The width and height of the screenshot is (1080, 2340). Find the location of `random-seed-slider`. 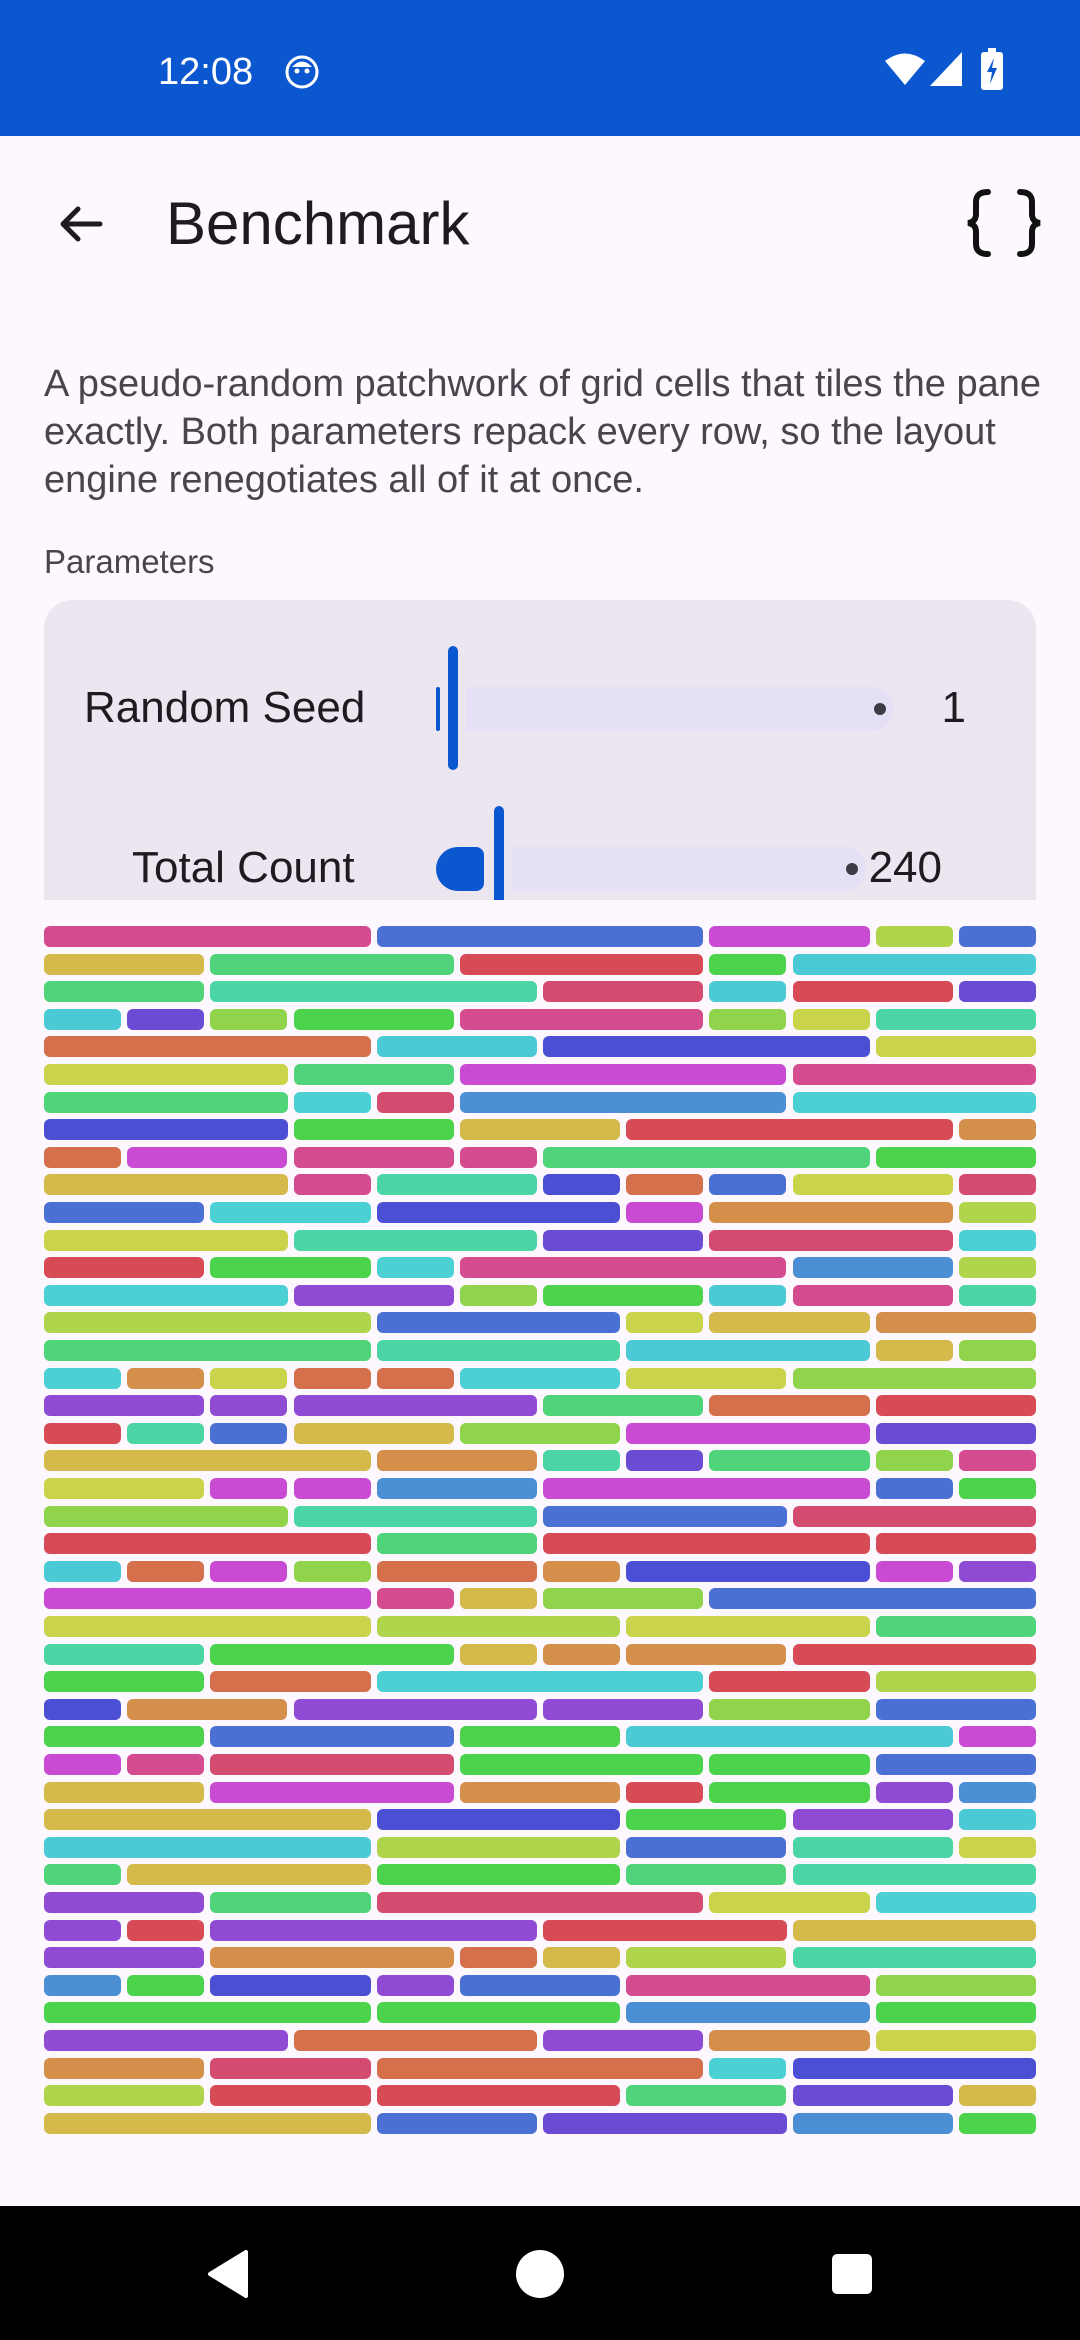

random-seed-slider is located at coordinates (674, 706).